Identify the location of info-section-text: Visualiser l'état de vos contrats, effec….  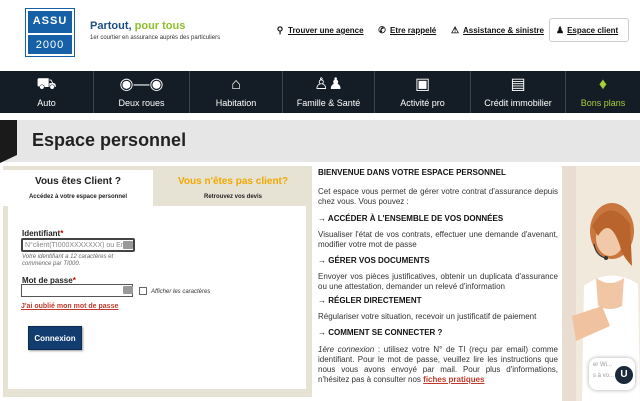
(438, 239).